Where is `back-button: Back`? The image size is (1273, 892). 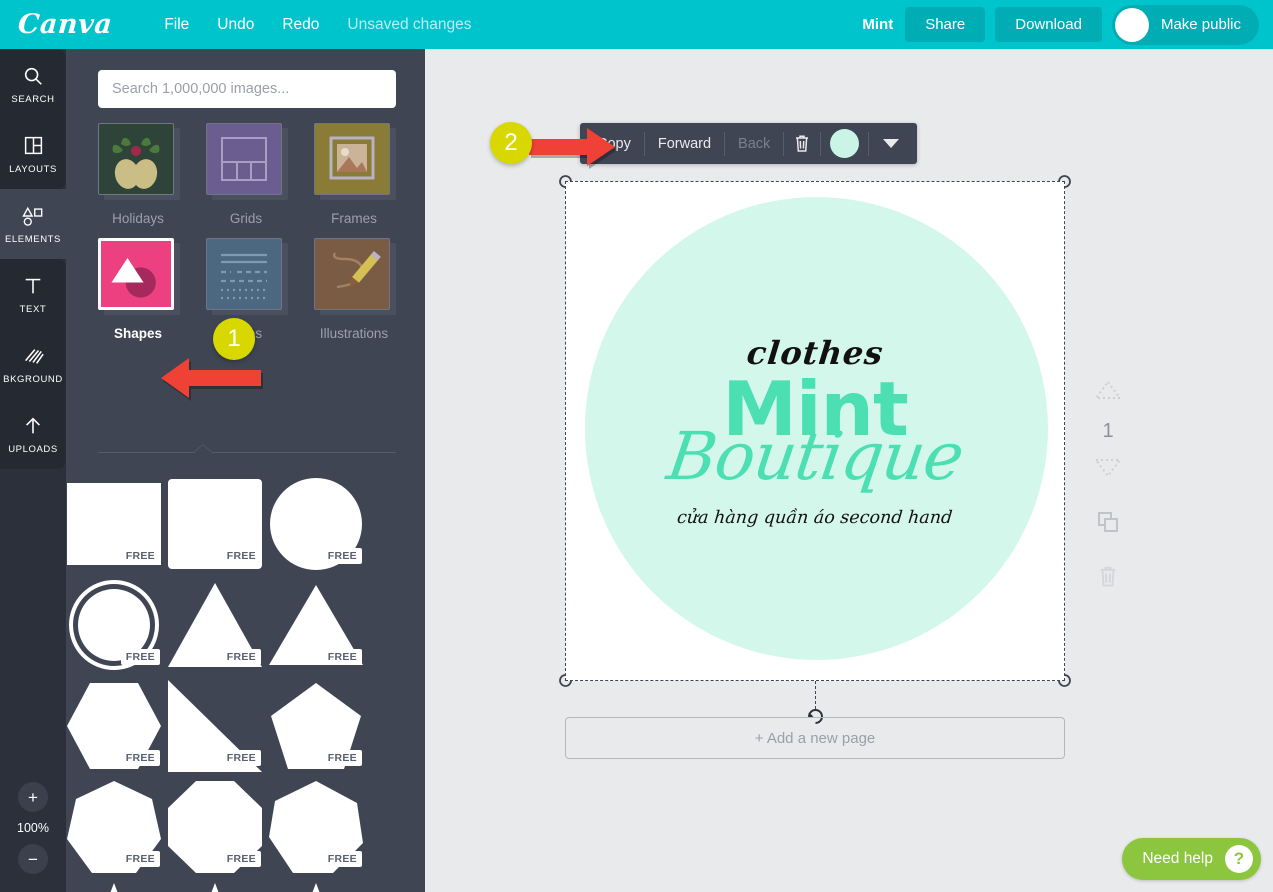
back-button: Back is located at coordinates (754, 144).